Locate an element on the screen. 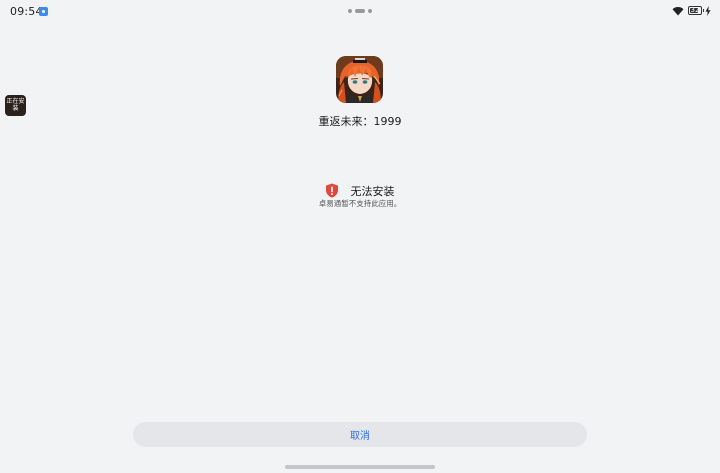  error-description: 卓易通暂不支持此应用。 is located at coordinates (360, 203).